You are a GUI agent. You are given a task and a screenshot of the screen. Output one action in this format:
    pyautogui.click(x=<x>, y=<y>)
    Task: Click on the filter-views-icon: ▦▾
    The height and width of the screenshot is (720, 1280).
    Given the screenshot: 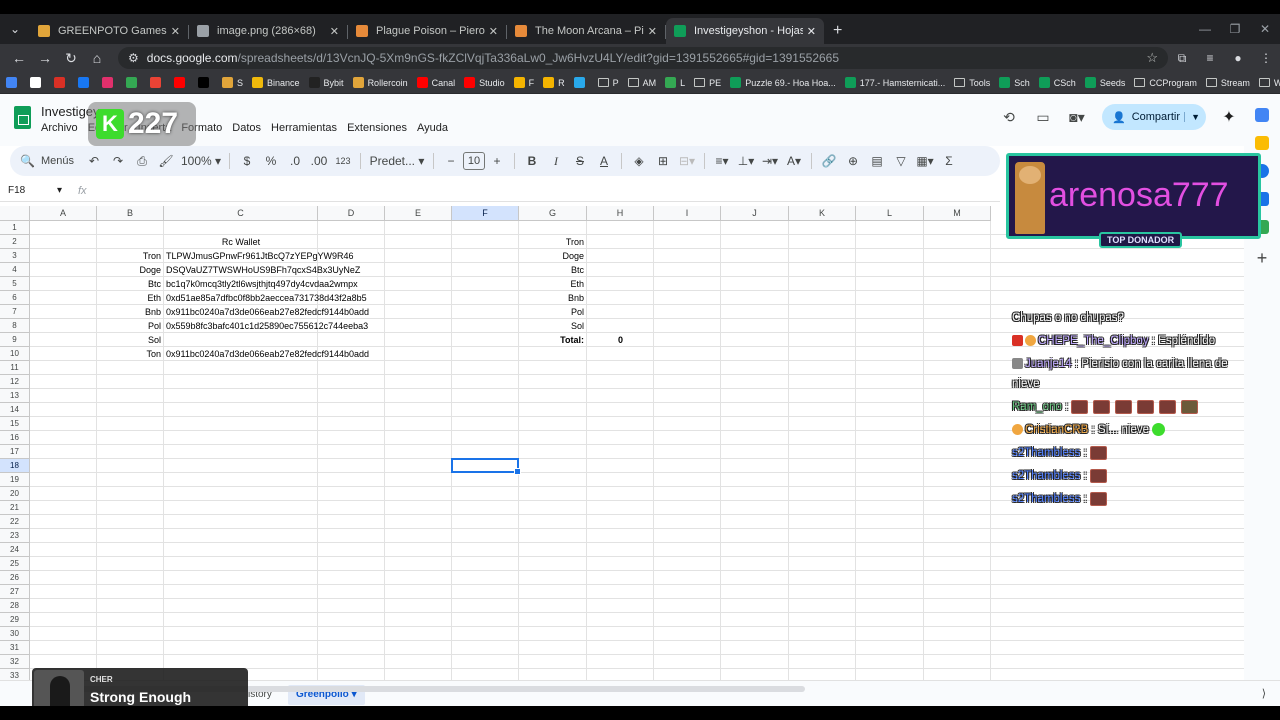 What is the action you would take?
    pyautogui.click(x=925, y=161)
    